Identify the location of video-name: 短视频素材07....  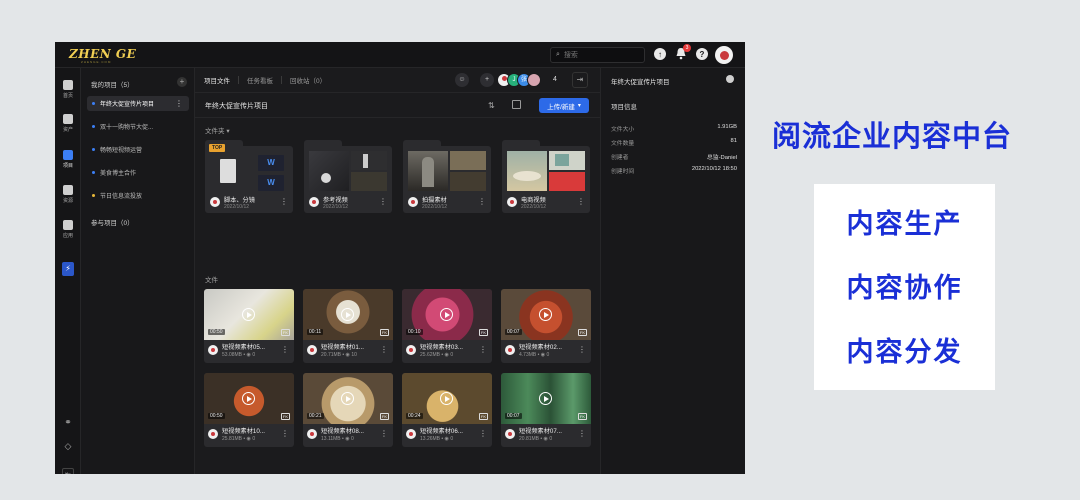
(540, 431).